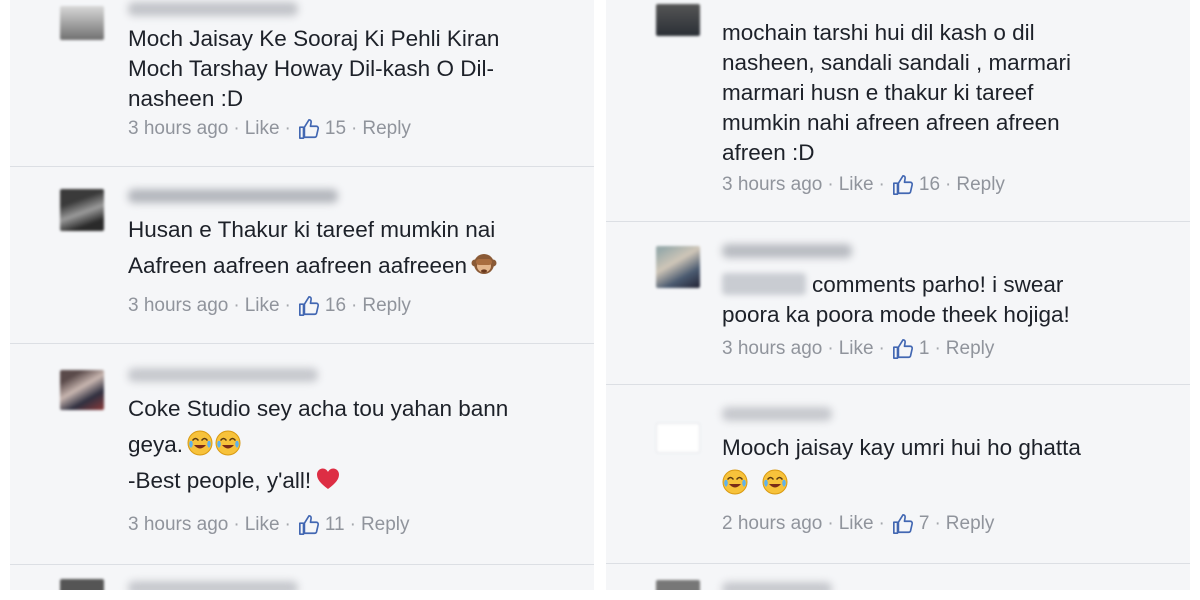 This screenshot has width=1200, height=600. I want to click on comment-line: afreen :D, so click(768, 152).